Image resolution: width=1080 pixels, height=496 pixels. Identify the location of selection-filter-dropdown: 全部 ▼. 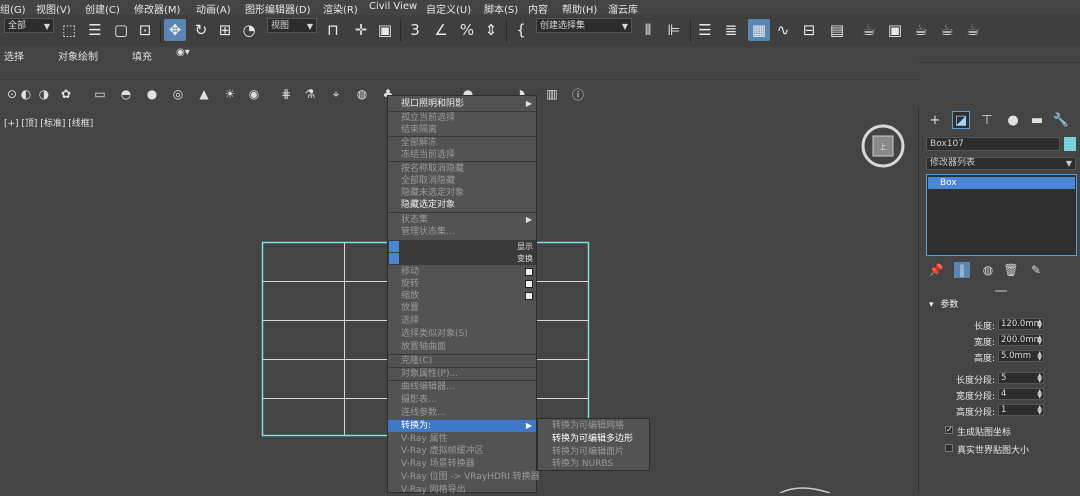
(29, 25).